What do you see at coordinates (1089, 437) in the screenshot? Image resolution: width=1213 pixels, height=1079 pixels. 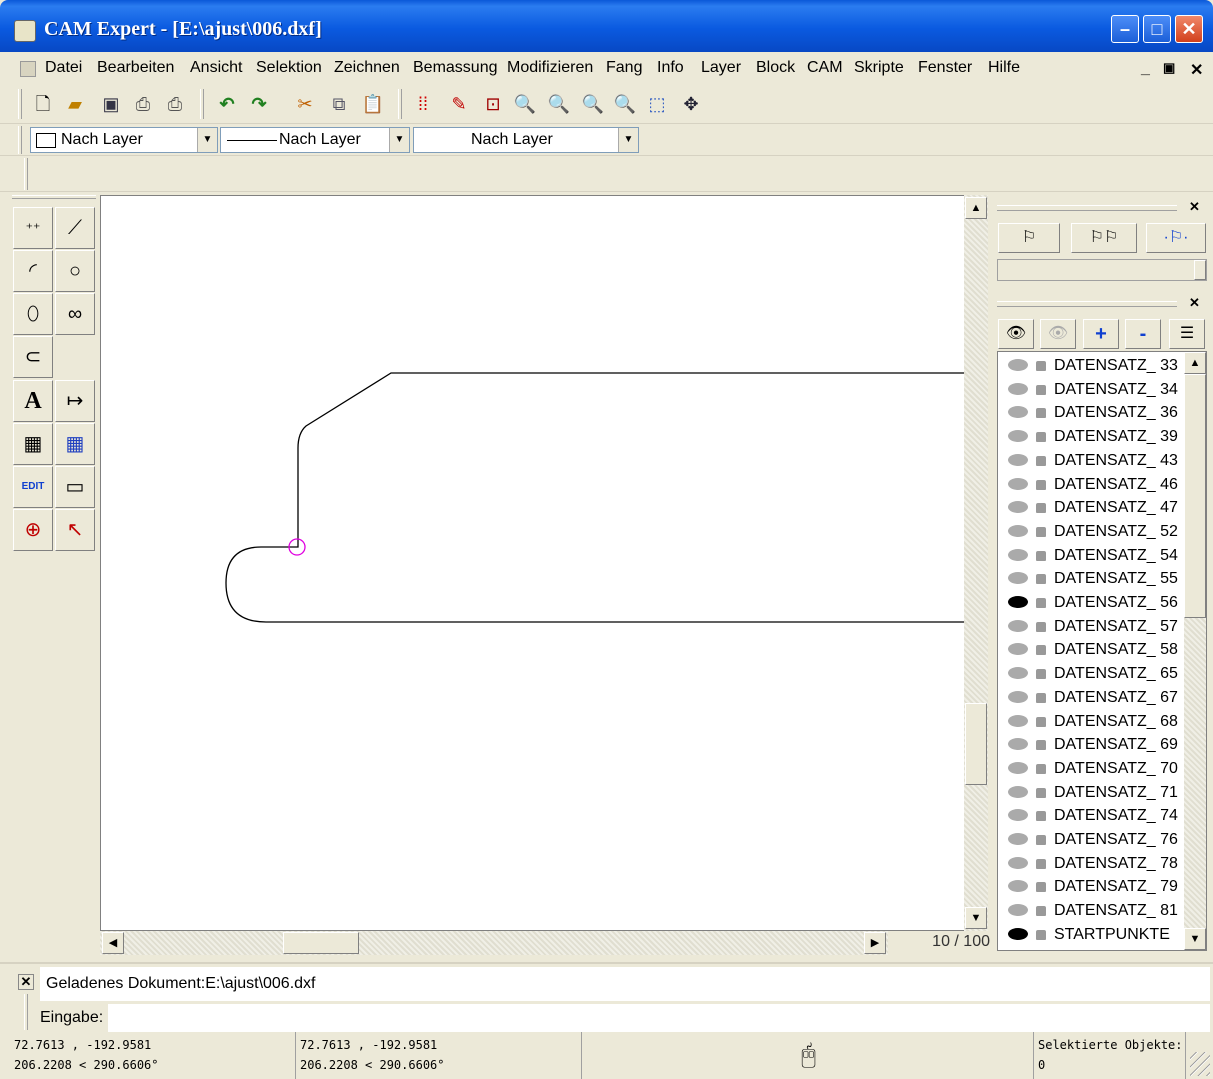 I see `layer-row: DATENSATZ_ 39` at bounding box center [1089, 437].